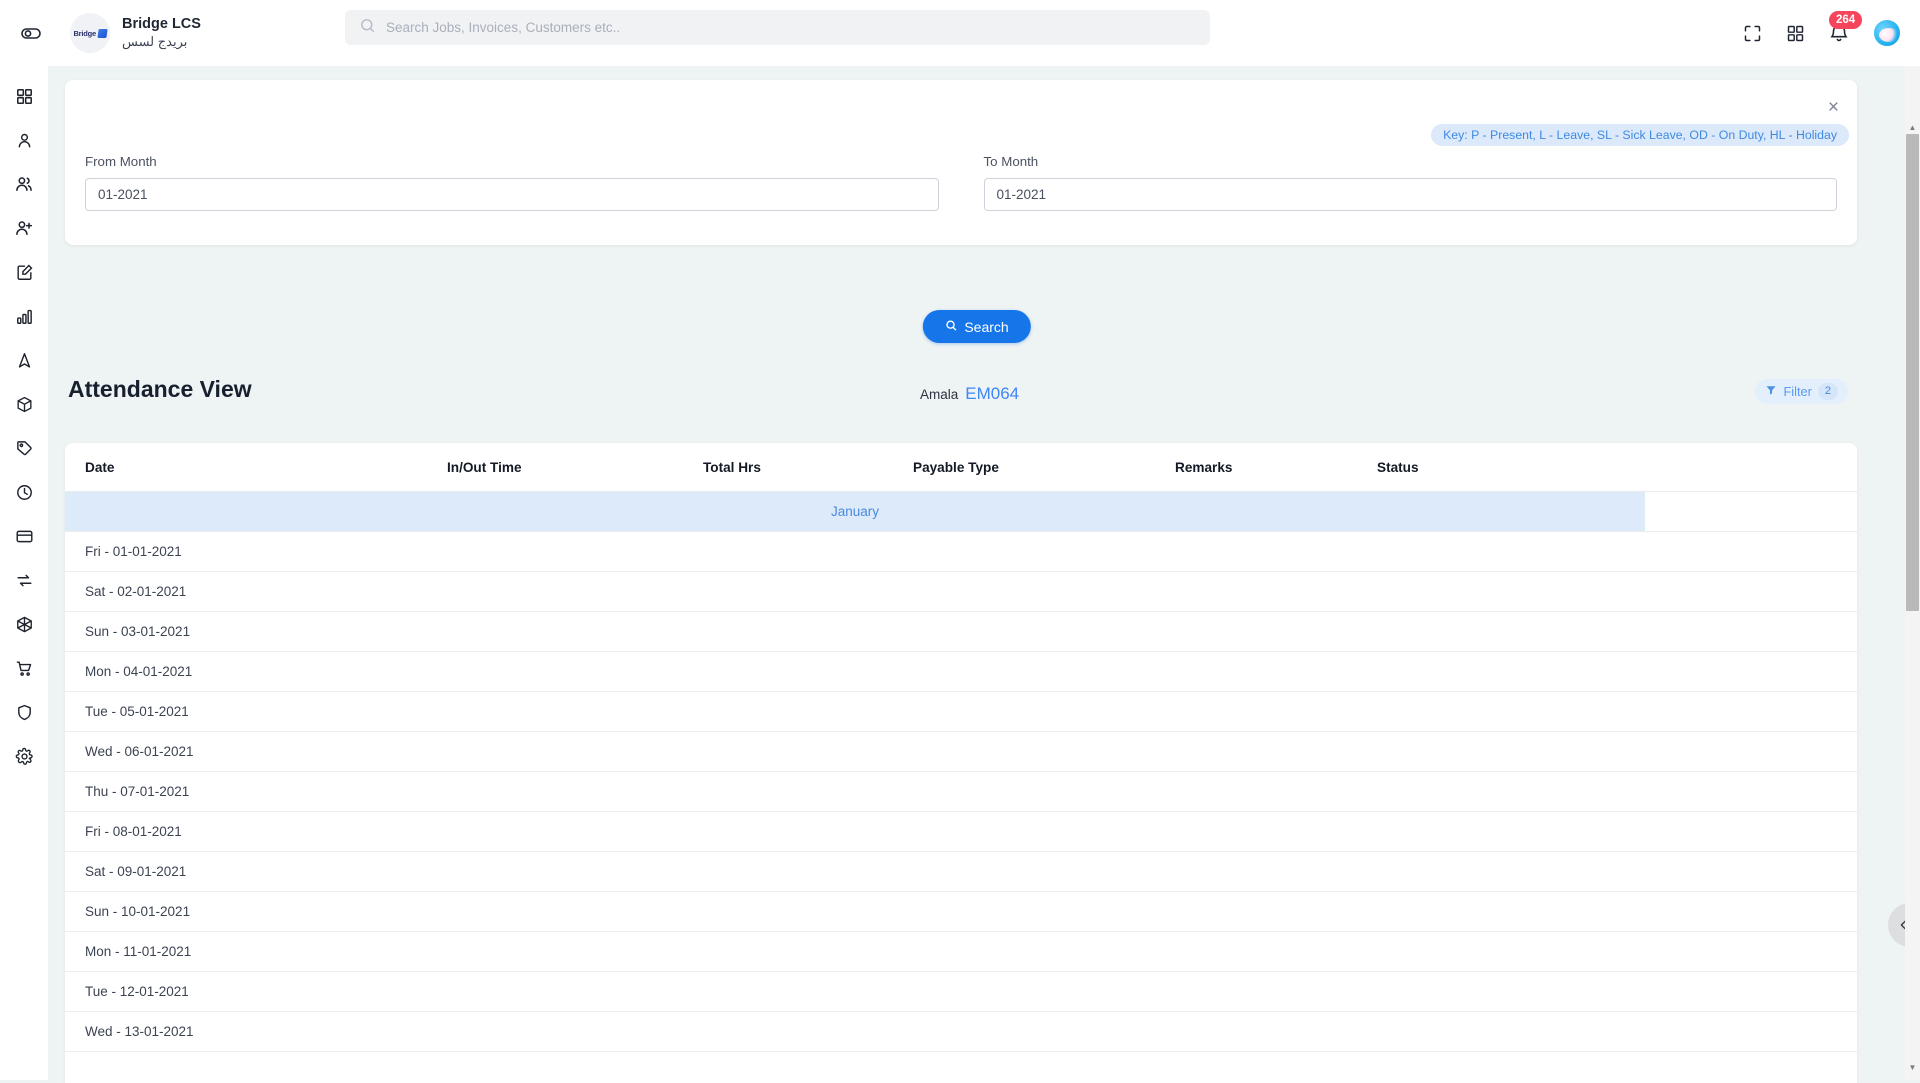 The height and width of the screenshot is (1083, 1920). I want to click on sidebar-item-attendance, so click(24, 492).